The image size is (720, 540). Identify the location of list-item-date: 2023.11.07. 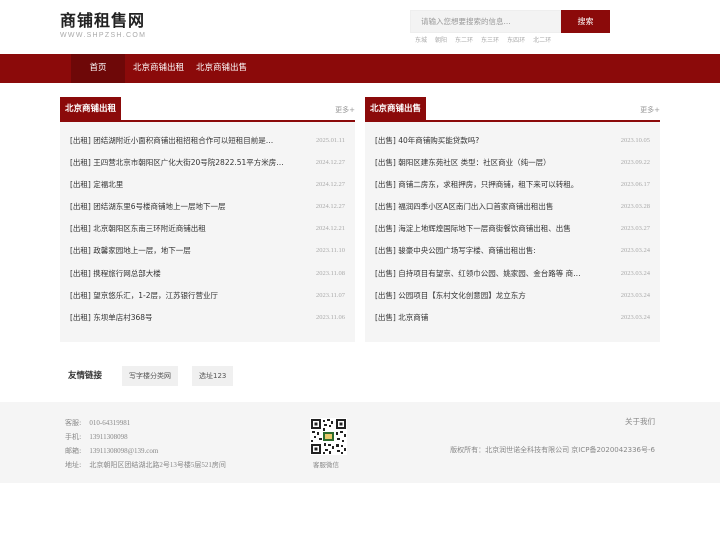
(330, 295).